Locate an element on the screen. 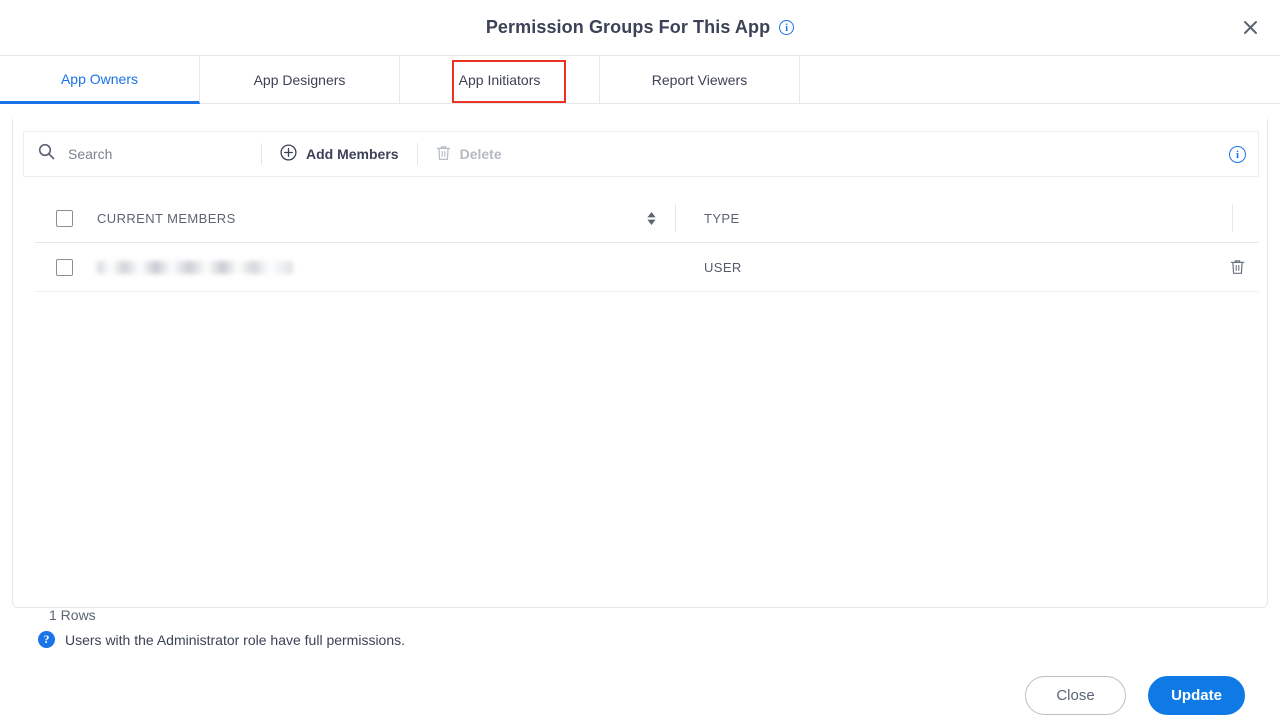 This screenshot has height=715, width=1280. update-button: Update is located at coordinates (1196, 695).